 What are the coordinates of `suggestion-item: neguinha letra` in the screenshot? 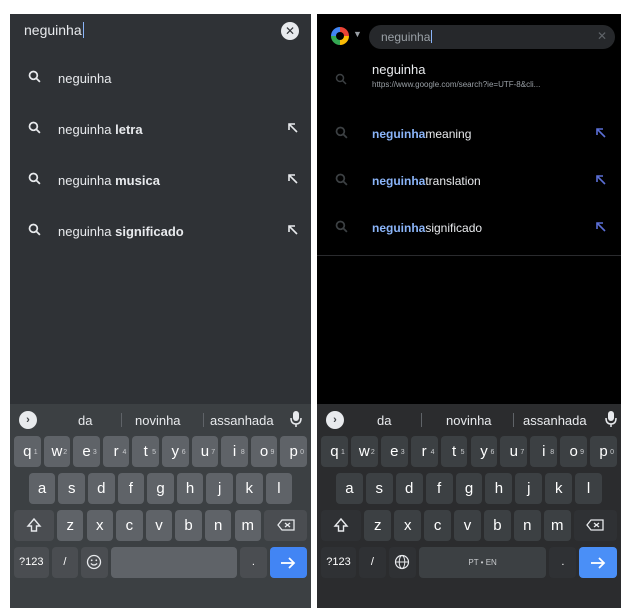 It's located at (160, 130).